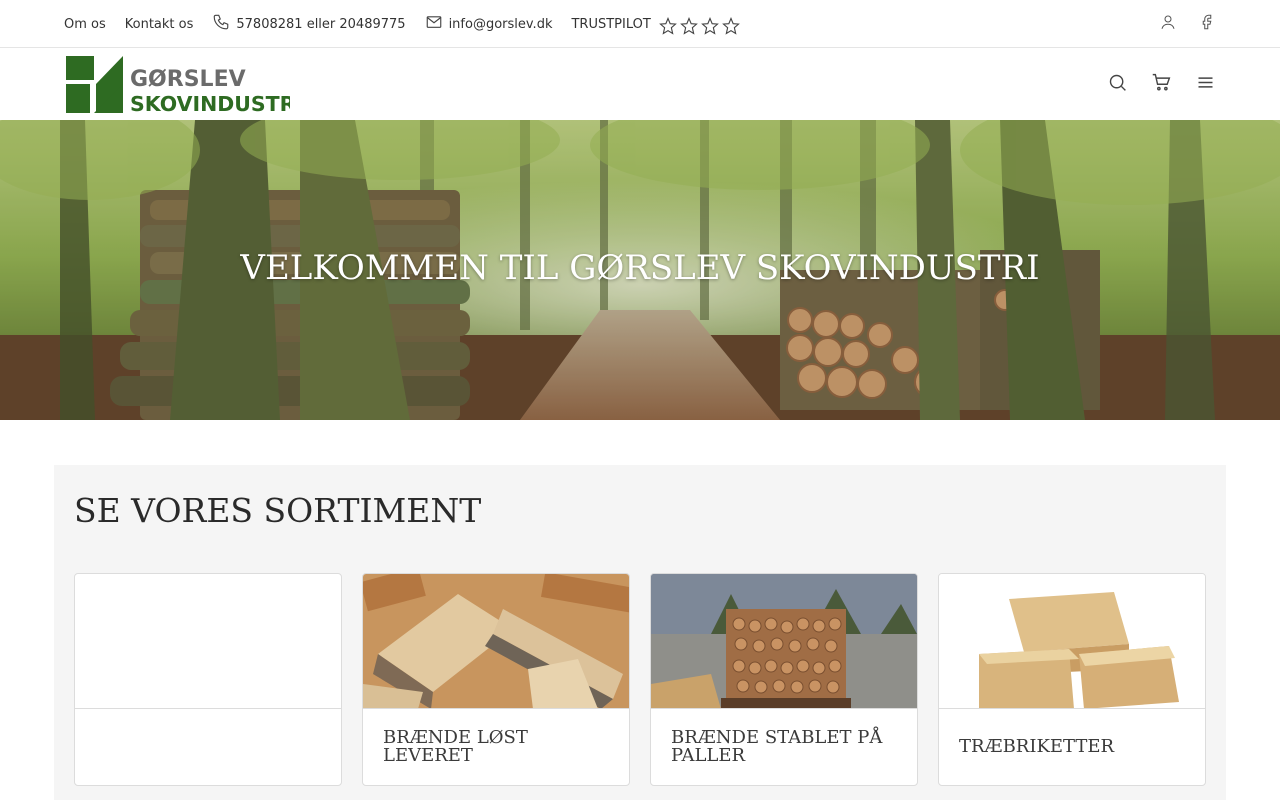 Image resolution: width=1280 pixels, height=800 pixels. What do you see at coordinates (640, 84) in the screenshot?
I see `site-header: GØRSLEV SKOVINDUSTRI` at bounding box center [640, 84].